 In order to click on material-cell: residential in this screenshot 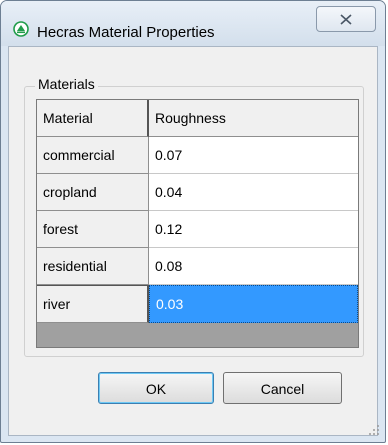, I will do `click(93, 266)`.